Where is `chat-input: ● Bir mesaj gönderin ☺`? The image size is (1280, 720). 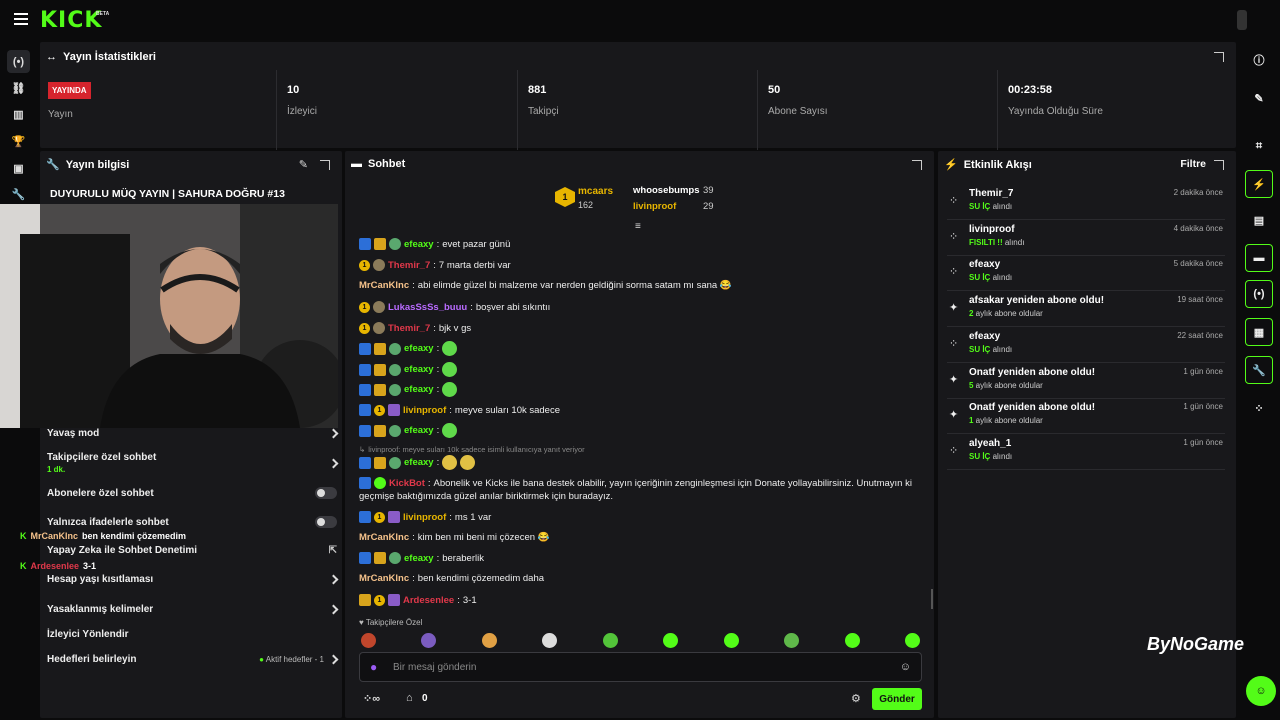 chat-input: ● Bir mesaj gönderin ☺ is located at coordinates (640, 667).